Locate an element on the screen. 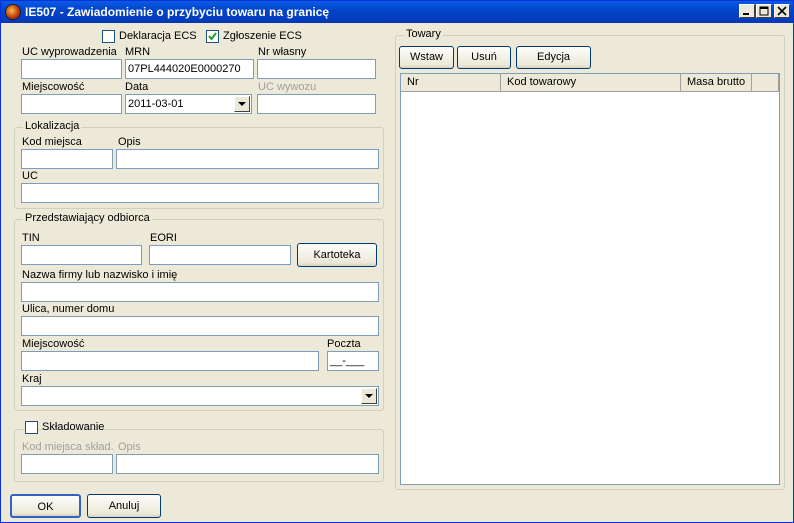  odbiorca-miejscowosc-input is located at coordinates (170, 361).